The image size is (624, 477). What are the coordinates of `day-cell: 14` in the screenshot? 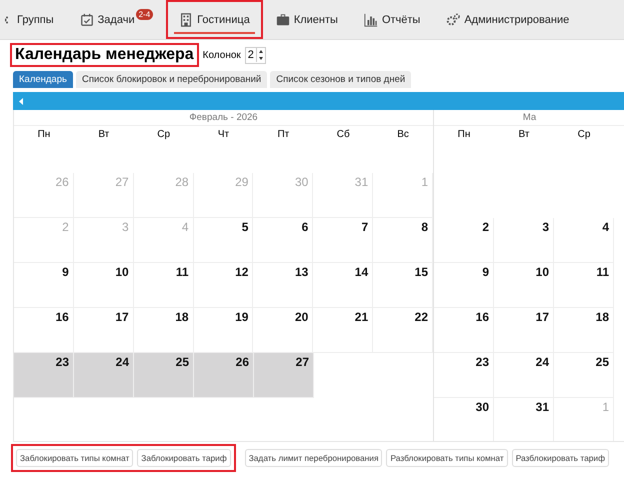 It's located at (343, 285).